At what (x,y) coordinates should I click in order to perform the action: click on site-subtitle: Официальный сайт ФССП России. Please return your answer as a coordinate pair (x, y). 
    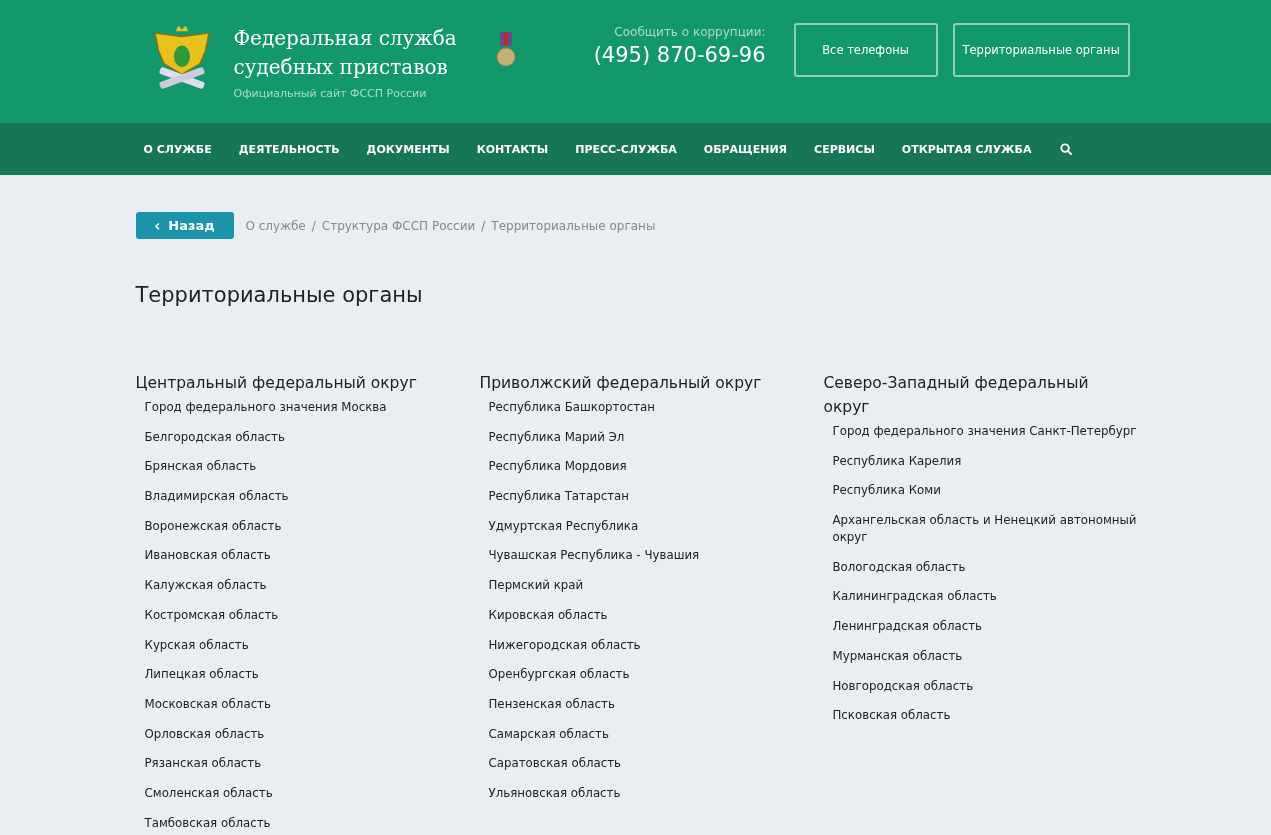
    Looking at the image, I should click on (330, 93).